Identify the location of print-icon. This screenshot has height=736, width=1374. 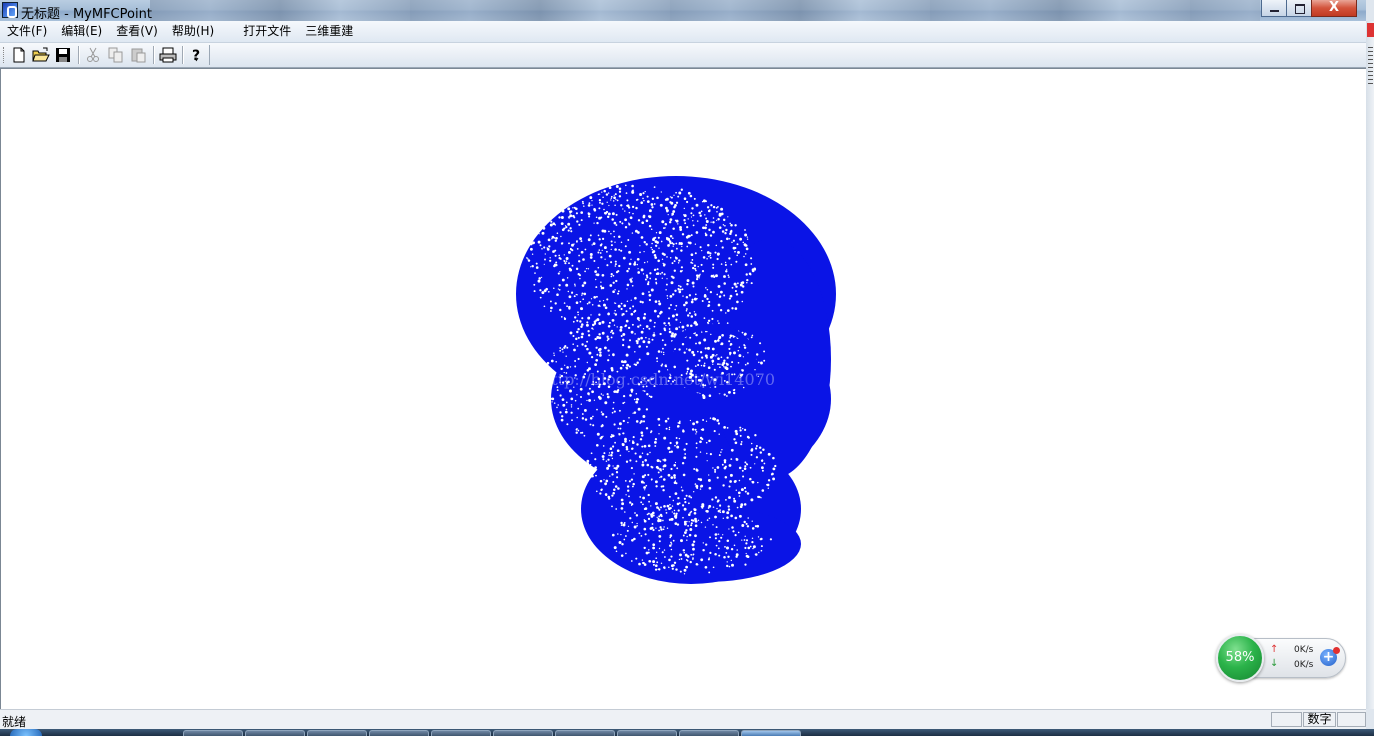
(168, 55).